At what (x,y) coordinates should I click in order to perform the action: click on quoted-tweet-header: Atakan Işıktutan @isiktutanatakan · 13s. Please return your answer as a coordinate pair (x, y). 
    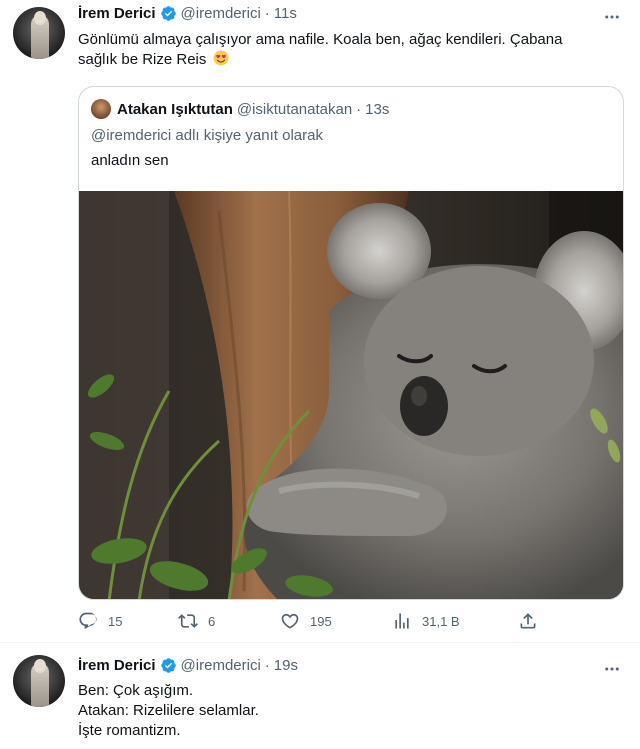
    Looking at the image, I should click on (240, 109).